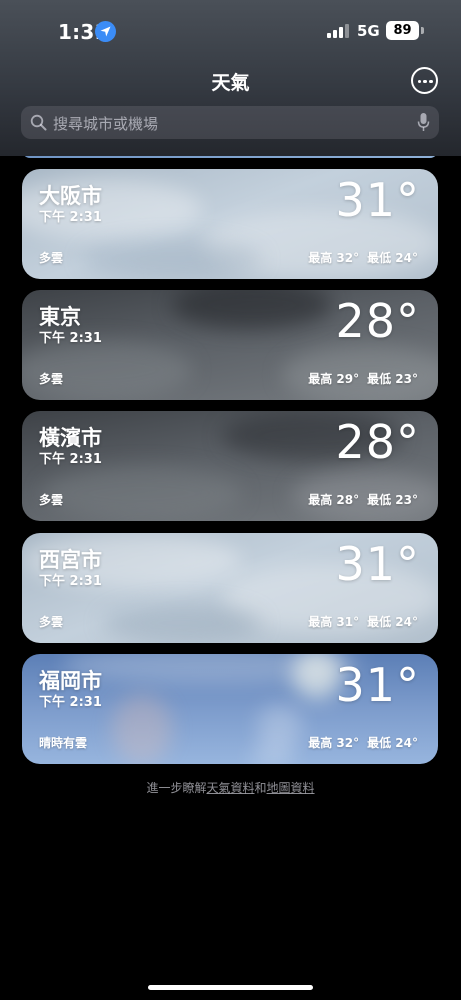  What do you see at coordinates (424, 80) in the screenshot?
I see `ellipsis-circle-icon` at bounding box center [424, 80].